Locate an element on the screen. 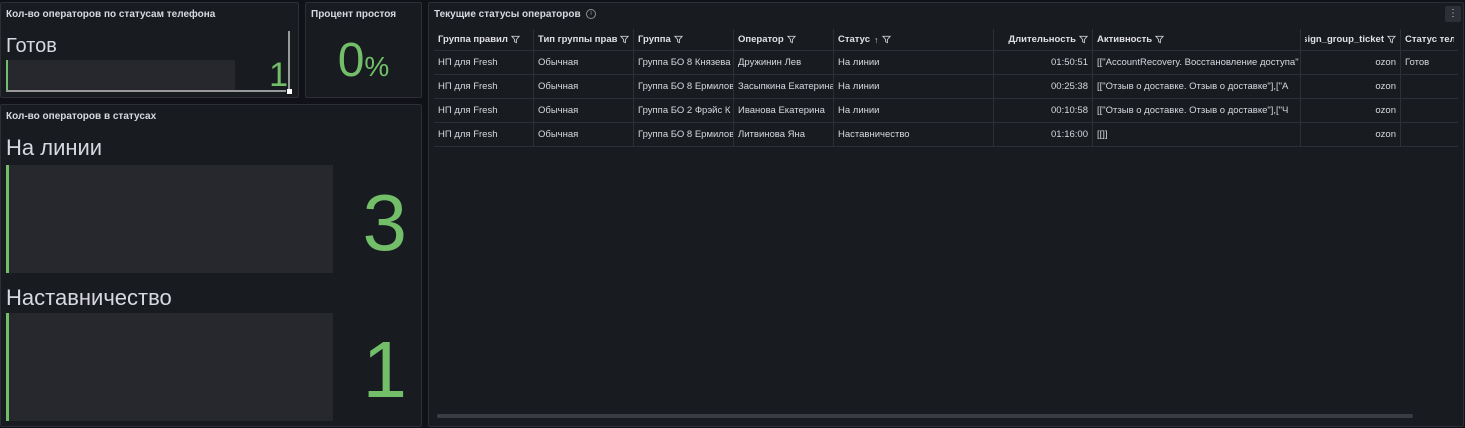  column-header-rule-group-type: Тип группы правил is located at coordinates (584, 39).